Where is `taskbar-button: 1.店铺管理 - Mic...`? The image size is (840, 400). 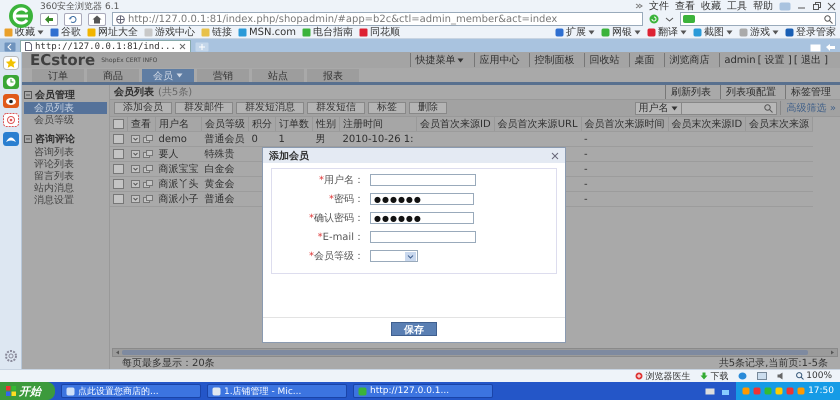
taskbar-button: 1.店铺管理 - Mic... is located at coordinates (277, 391).